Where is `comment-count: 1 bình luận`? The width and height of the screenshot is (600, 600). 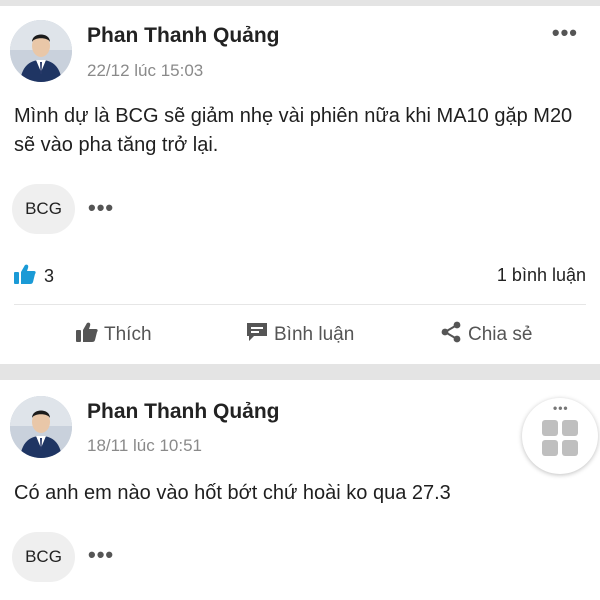
comment-count: 1 bình luận is located at coordinates (541, 275).